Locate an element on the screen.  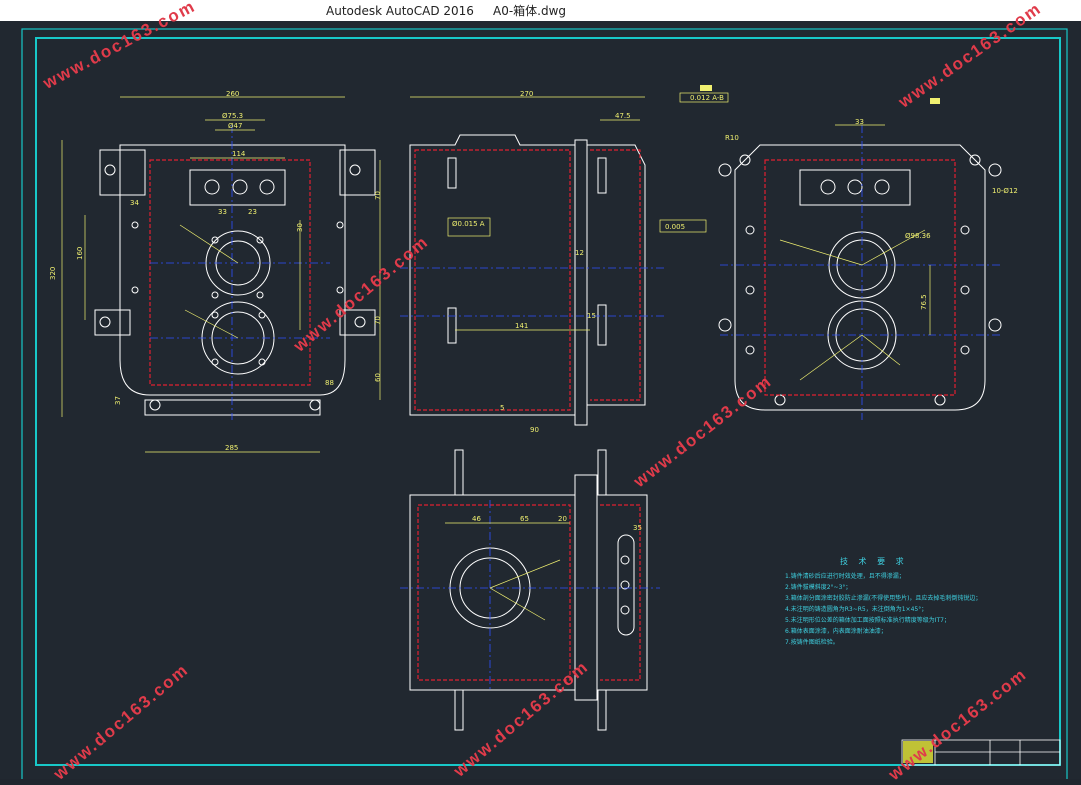
dim-phi98: Ø98.36 is located at coordinates (918, 236).